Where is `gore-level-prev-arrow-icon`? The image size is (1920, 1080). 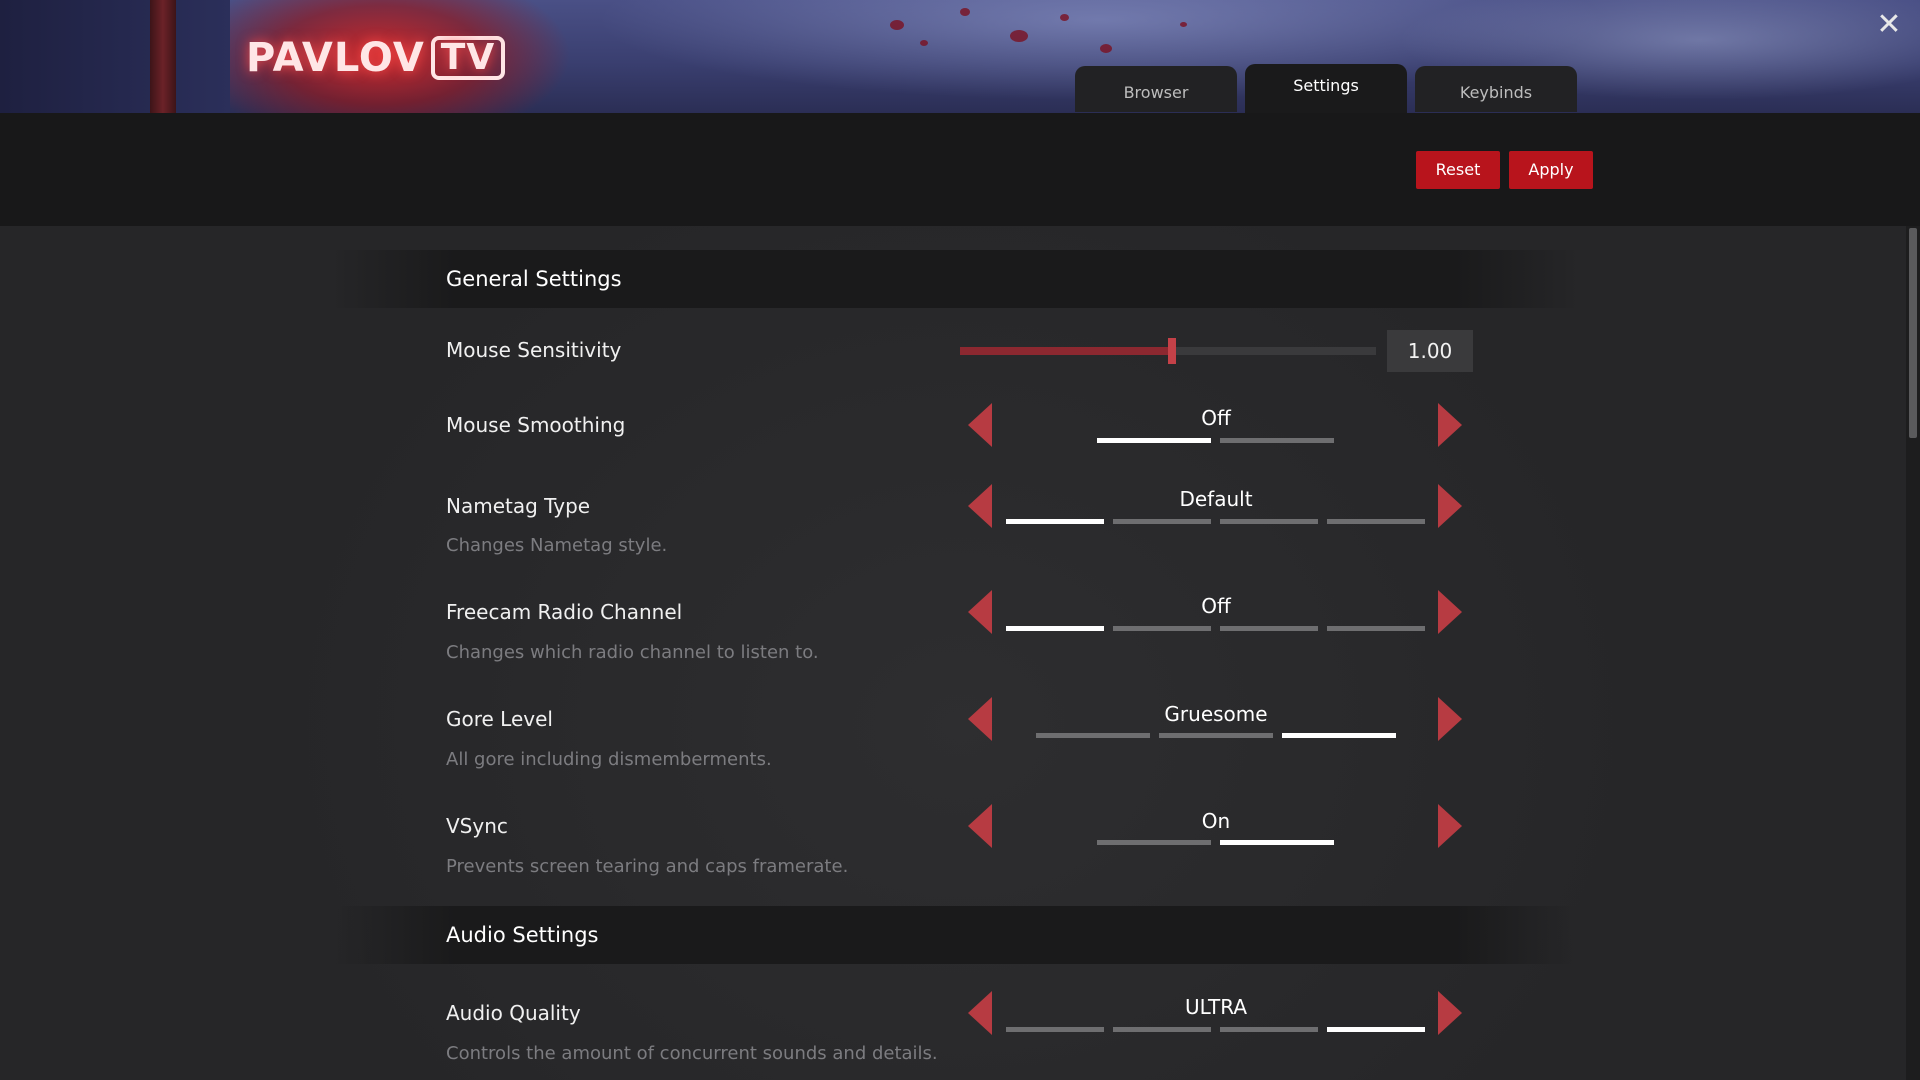
gore-level-prev-arrow-icon is located at coordinates (980, 719).